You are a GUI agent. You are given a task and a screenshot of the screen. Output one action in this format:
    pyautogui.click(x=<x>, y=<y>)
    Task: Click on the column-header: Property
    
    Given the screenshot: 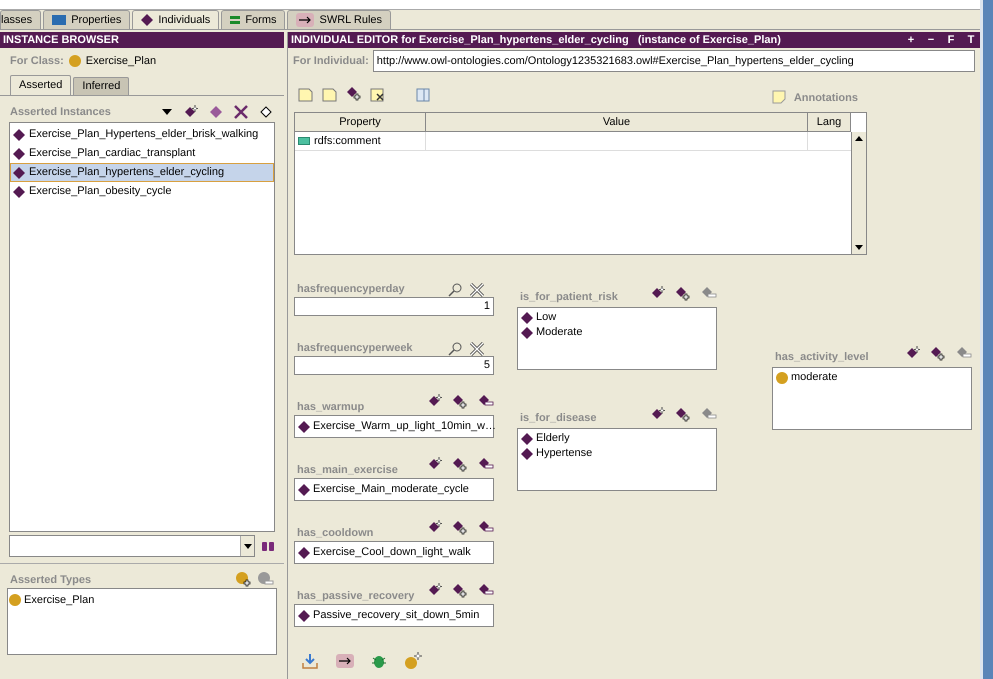 What is the action you would take?
    pyautogui.click(x=360, y=122)
    